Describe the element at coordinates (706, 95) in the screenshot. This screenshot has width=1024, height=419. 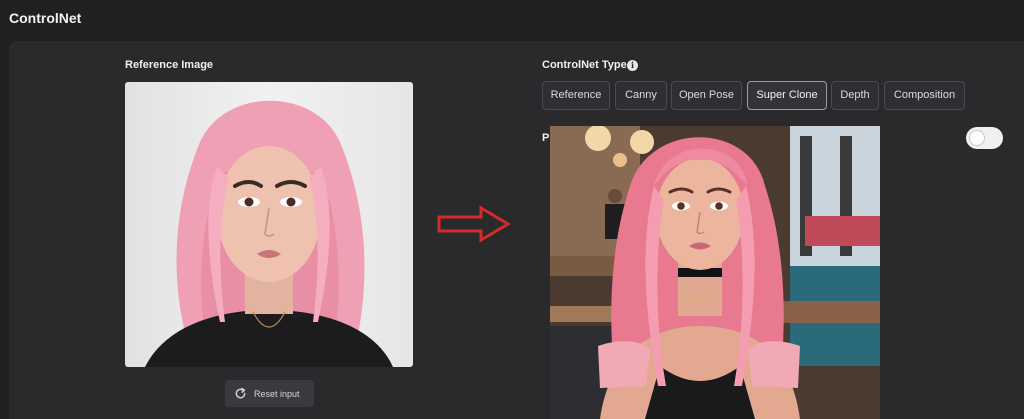
I see `type-open-pose-button: Open Pose` at that location.